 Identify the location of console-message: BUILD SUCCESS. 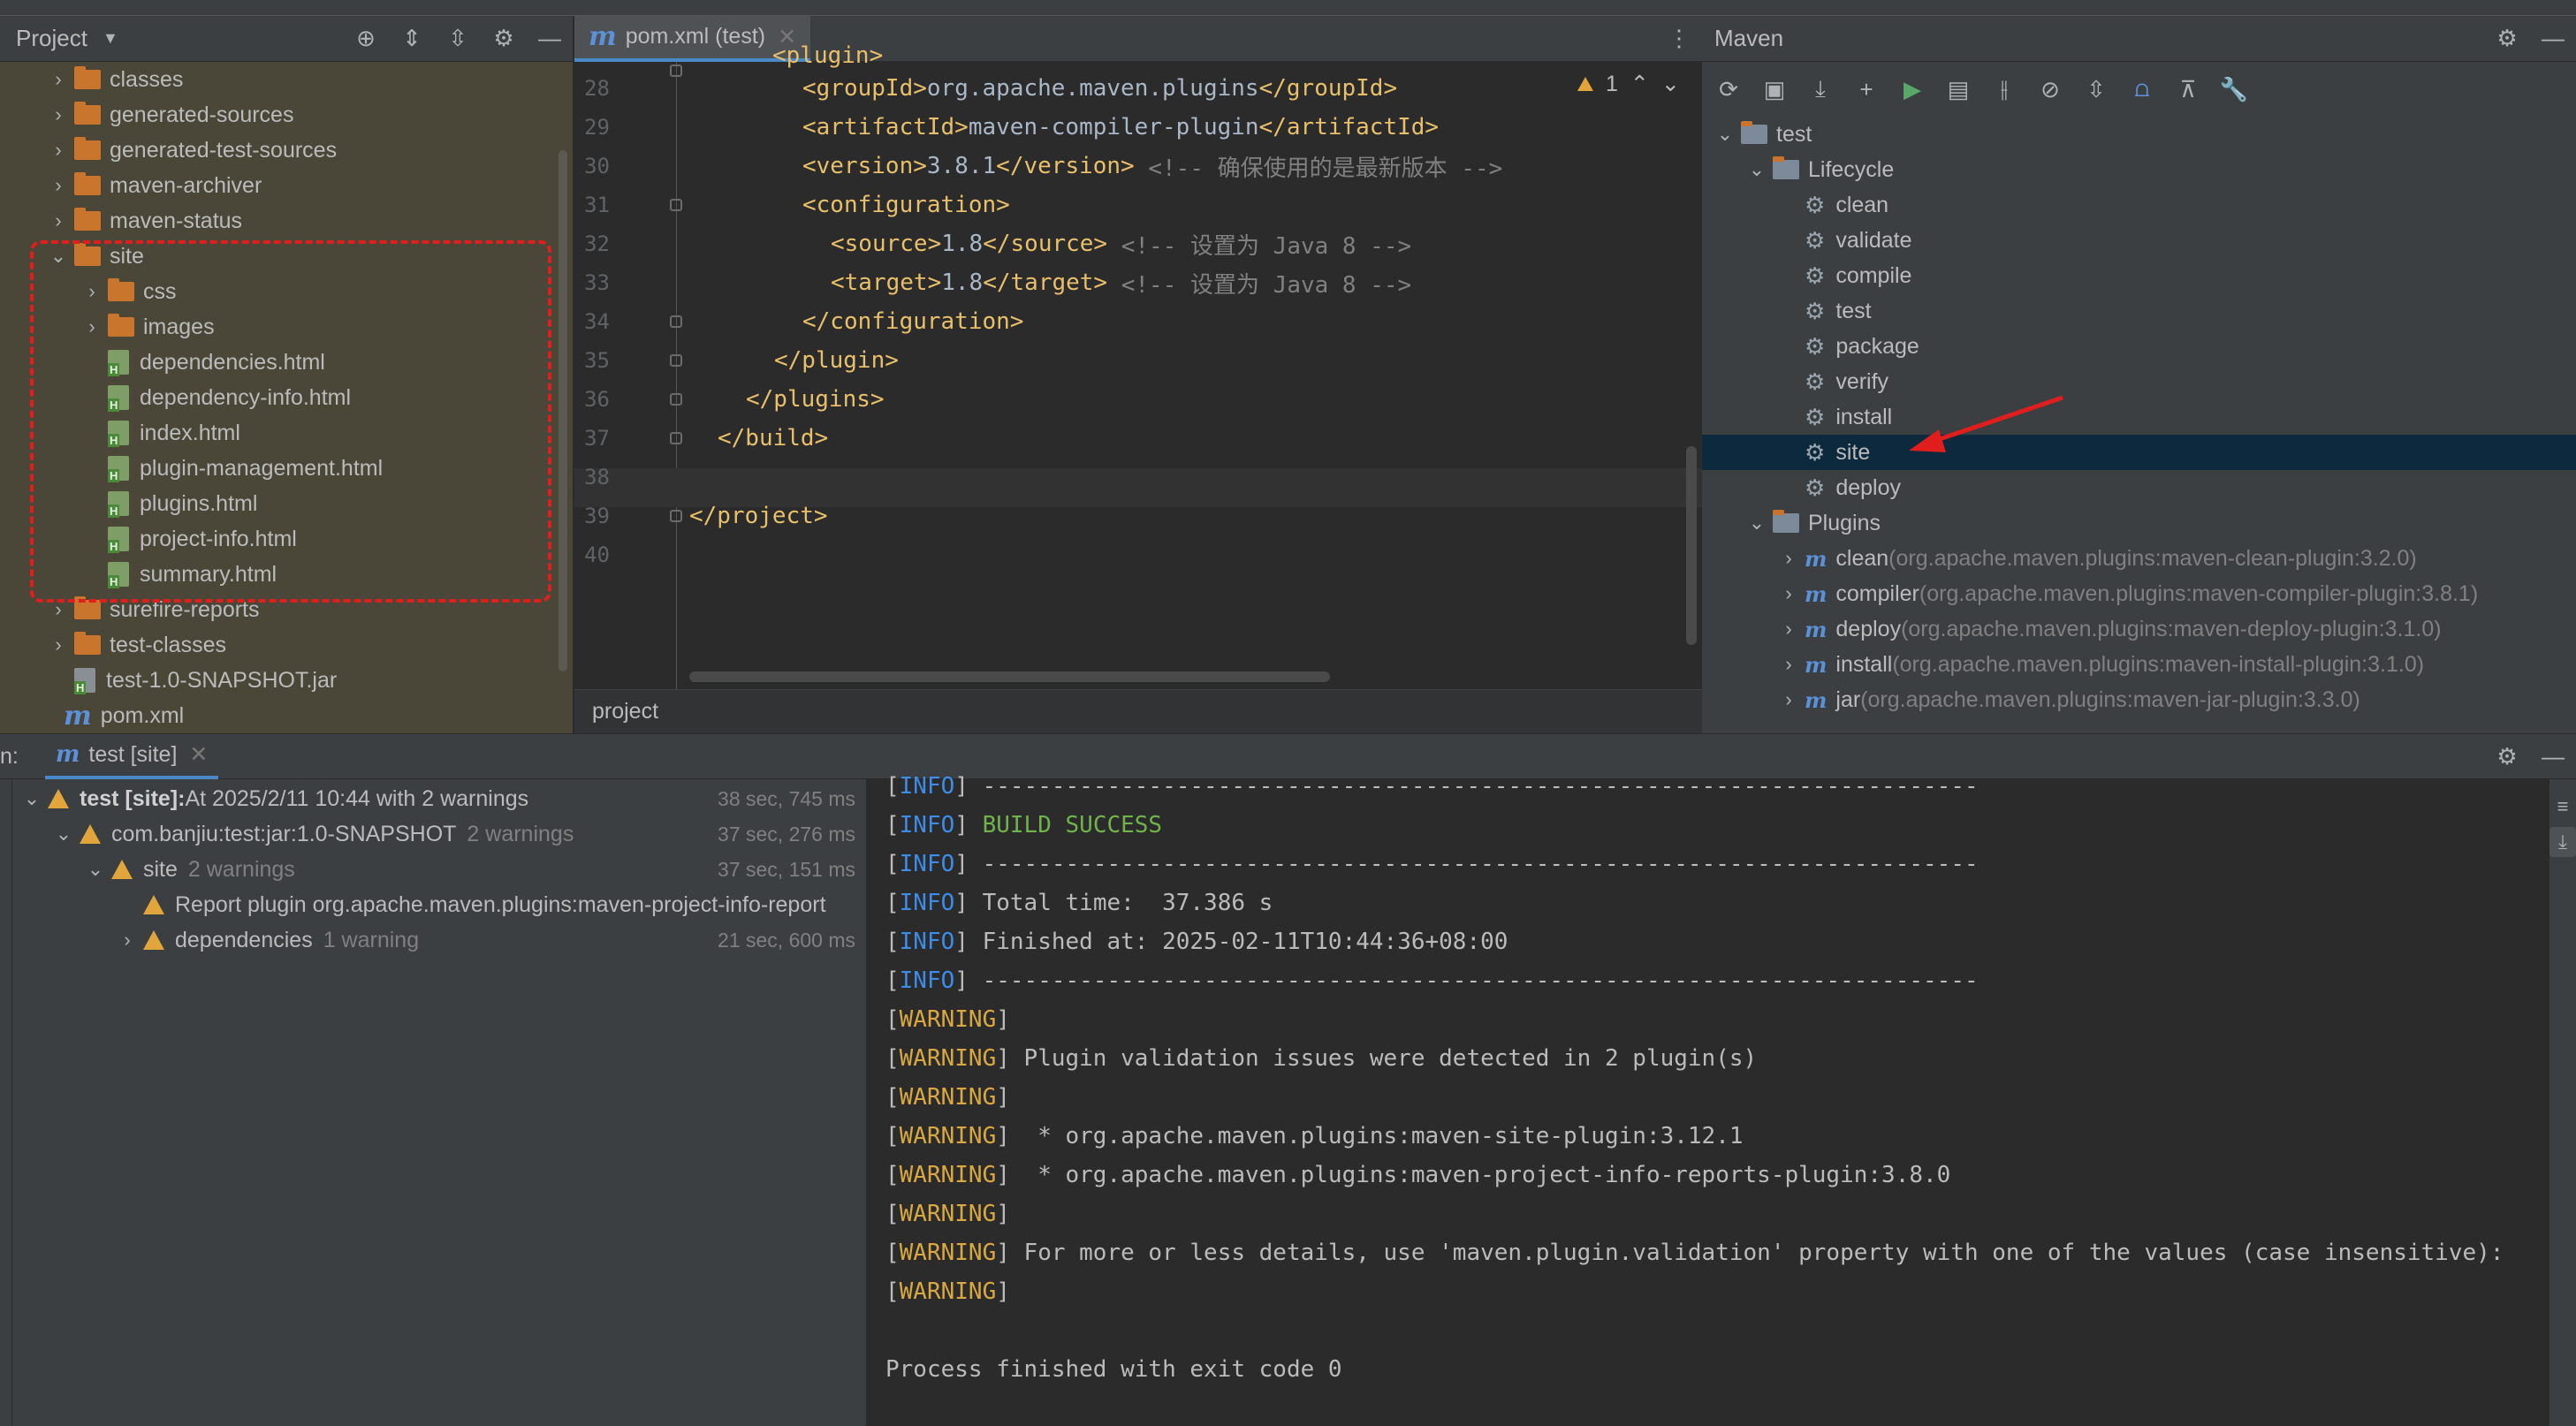
(1065, 825).